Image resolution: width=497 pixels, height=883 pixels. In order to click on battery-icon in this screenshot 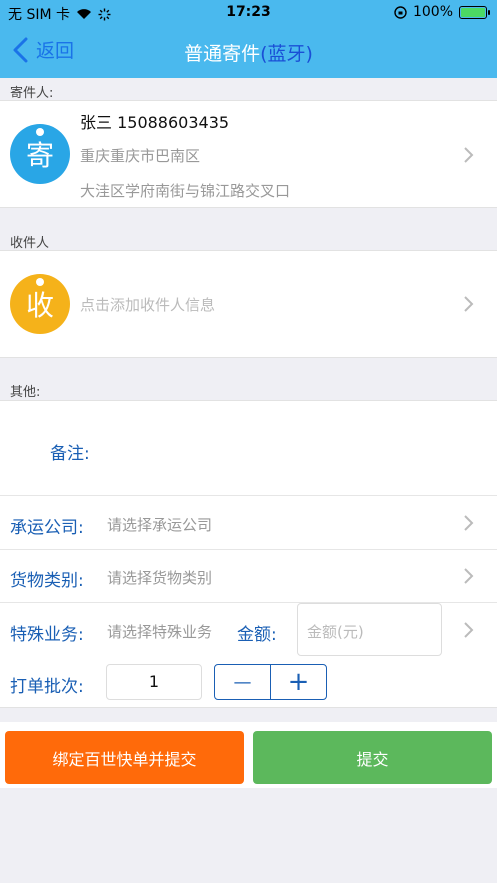, I will do `click(474, 12)`.